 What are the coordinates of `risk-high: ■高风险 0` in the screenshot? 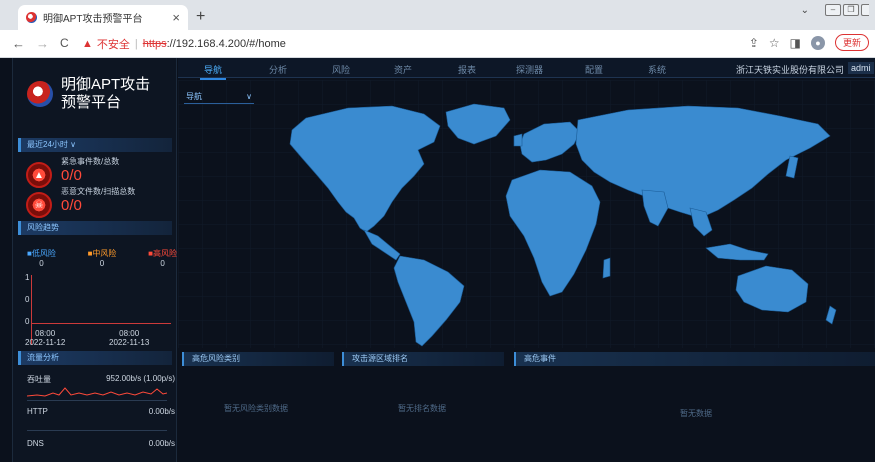 It's located at (162, 258).